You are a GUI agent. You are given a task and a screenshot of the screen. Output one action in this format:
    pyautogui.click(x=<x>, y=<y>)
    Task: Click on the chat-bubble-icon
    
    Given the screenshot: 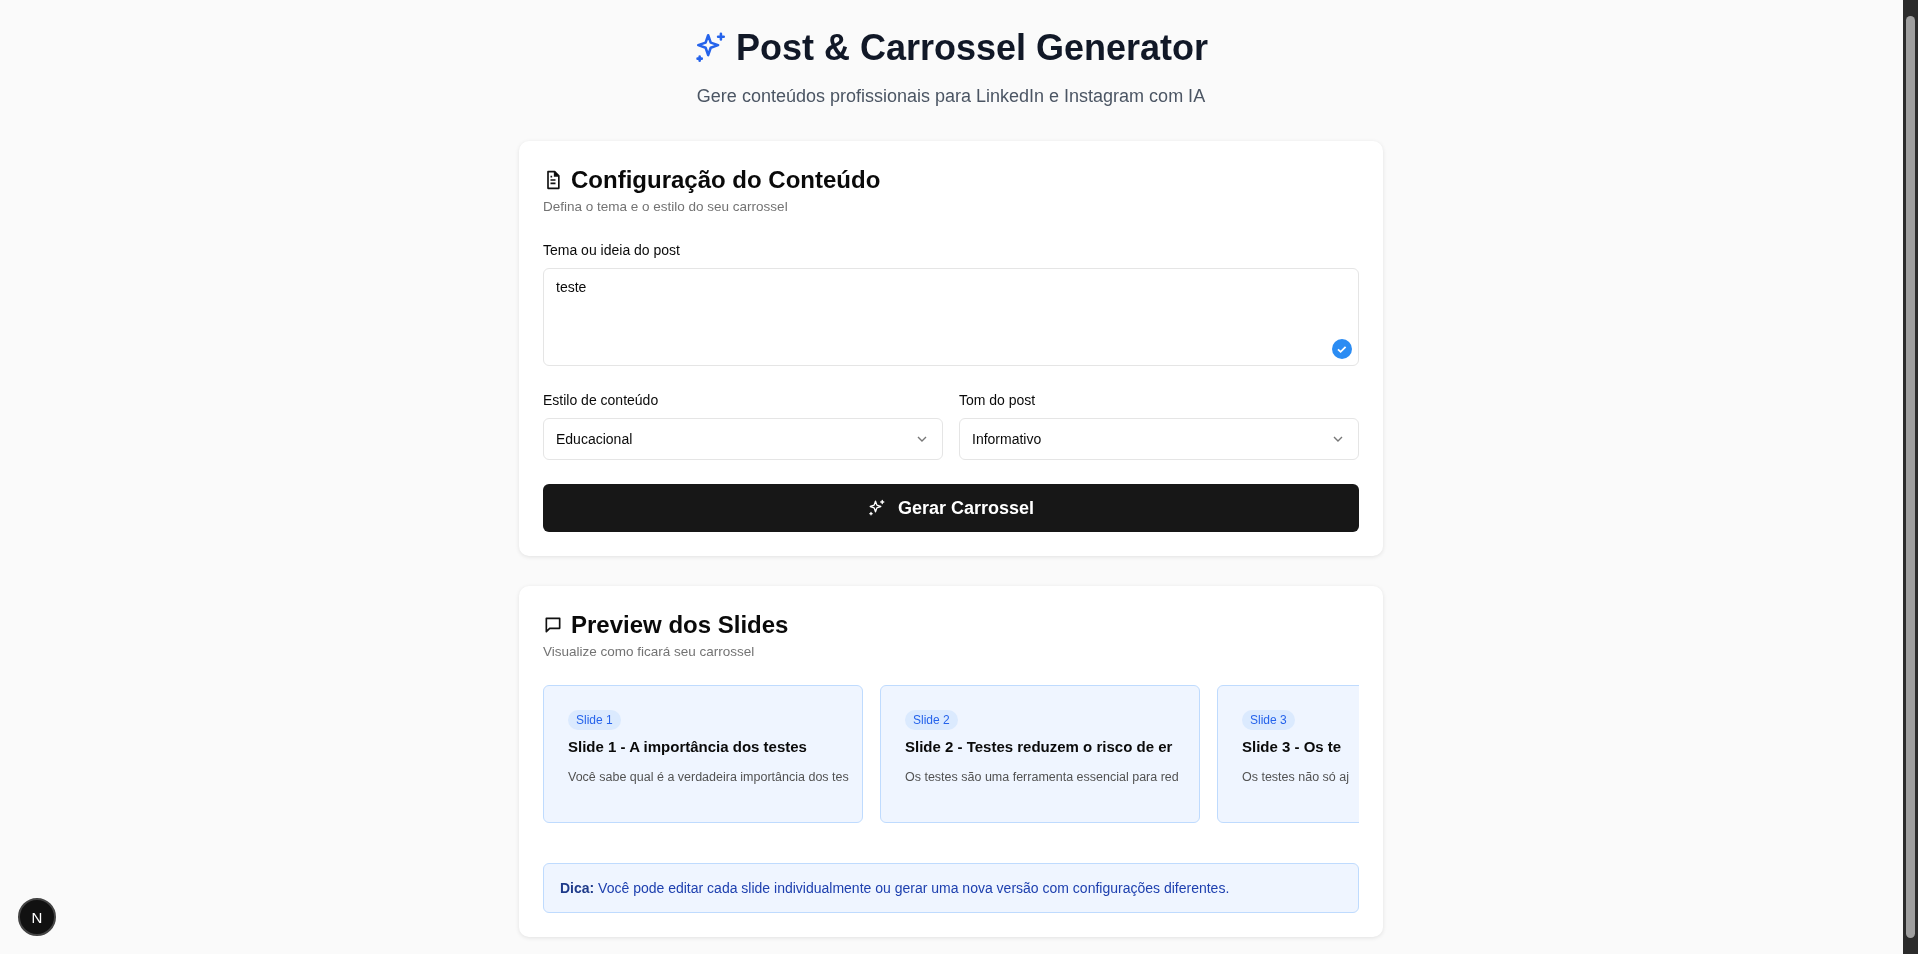 What is the action you would take?
    pyautogui.click(x=553, y=625)
    